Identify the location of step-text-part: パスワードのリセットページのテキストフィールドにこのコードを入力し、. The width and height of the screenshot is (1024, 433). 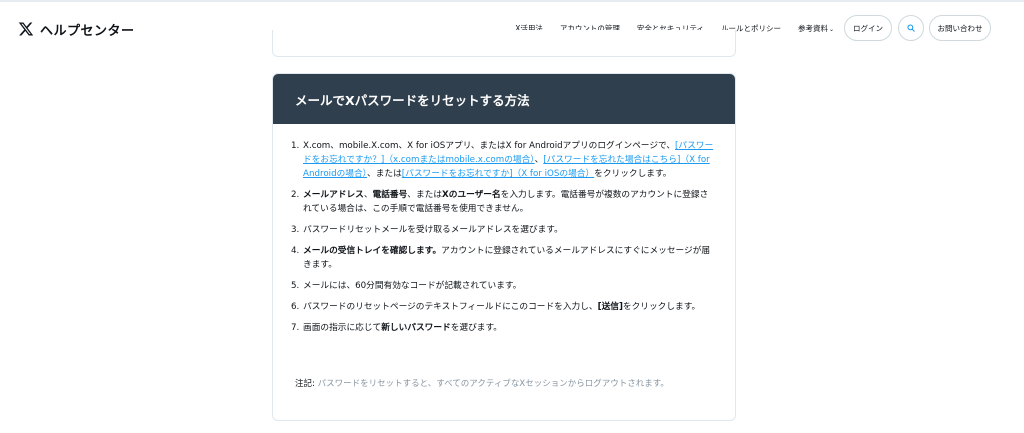
(450, 307).